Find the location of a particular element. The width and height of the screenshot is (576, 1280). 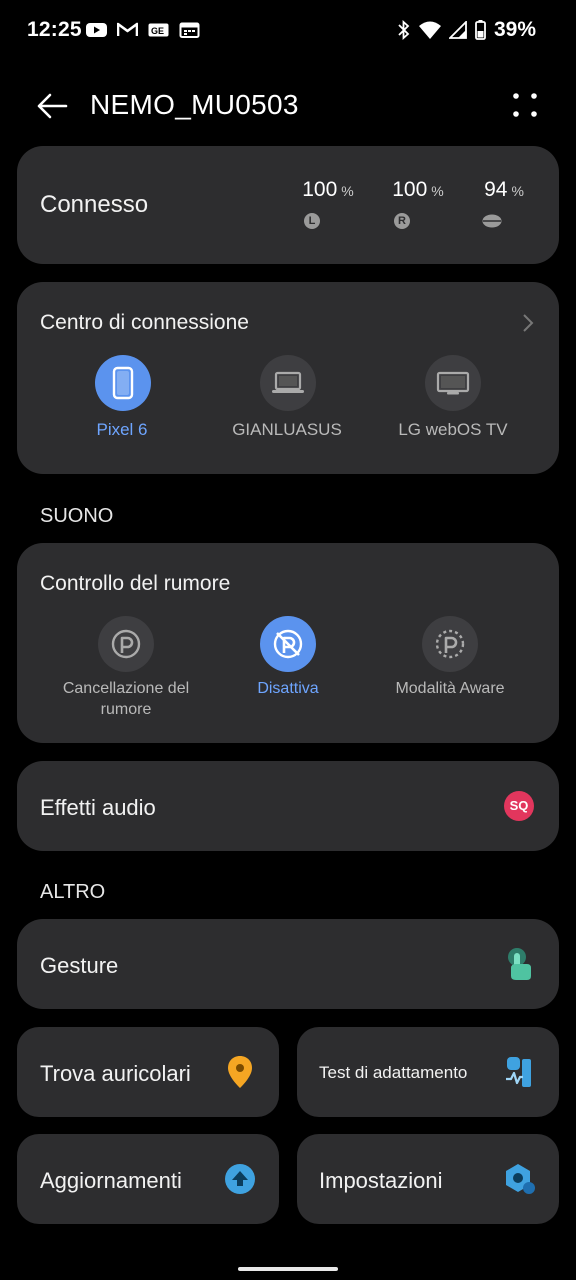

fit-test-icon is located at coordinates (518, 1072).